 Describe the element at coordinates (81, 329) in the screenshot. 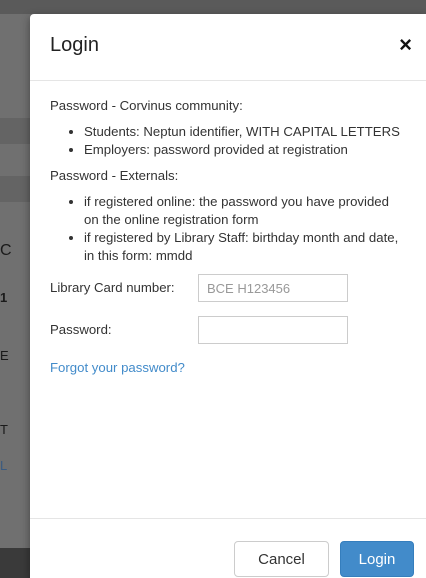

I see `password-label: Password:` at that location.